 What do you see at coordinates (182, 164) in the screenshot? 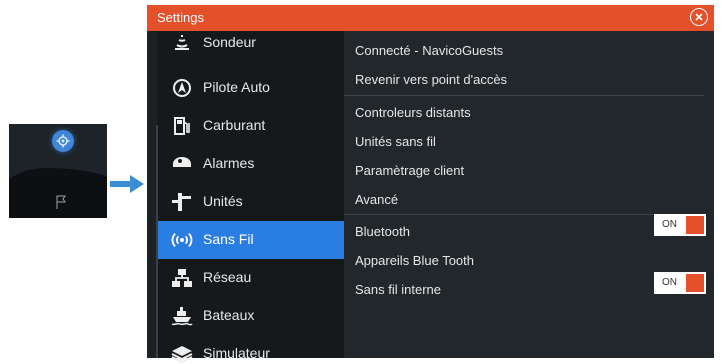
I see `alarm-icon` at bounding box center [182, 164].